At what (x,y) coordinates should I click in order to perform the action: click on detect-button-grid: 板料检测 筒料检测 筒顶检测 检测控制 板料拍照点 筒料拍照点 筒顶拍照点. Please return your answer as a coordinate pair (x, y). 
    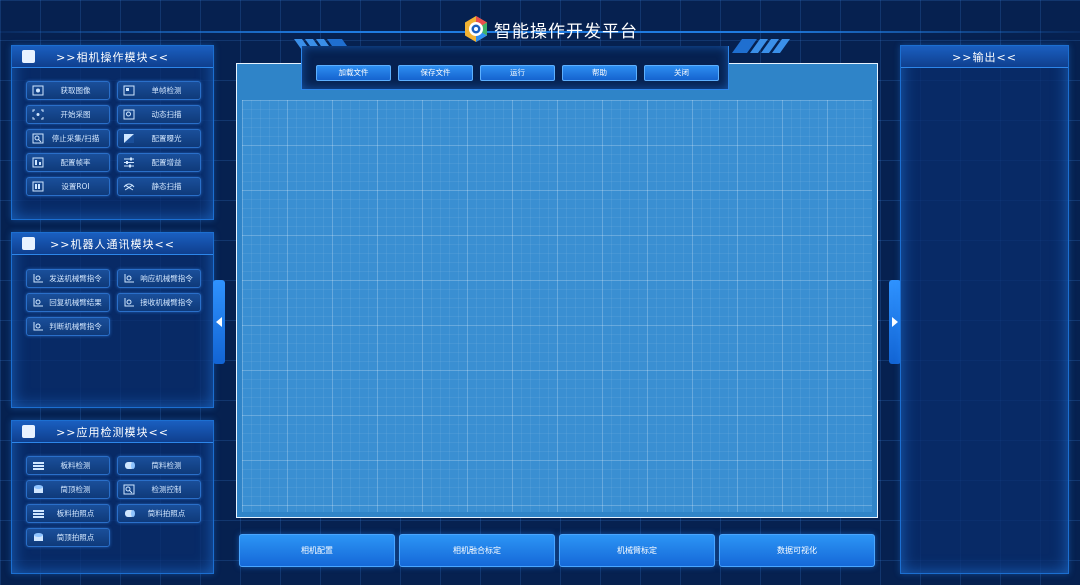
    Looking at the image, I should click on (113, 501).